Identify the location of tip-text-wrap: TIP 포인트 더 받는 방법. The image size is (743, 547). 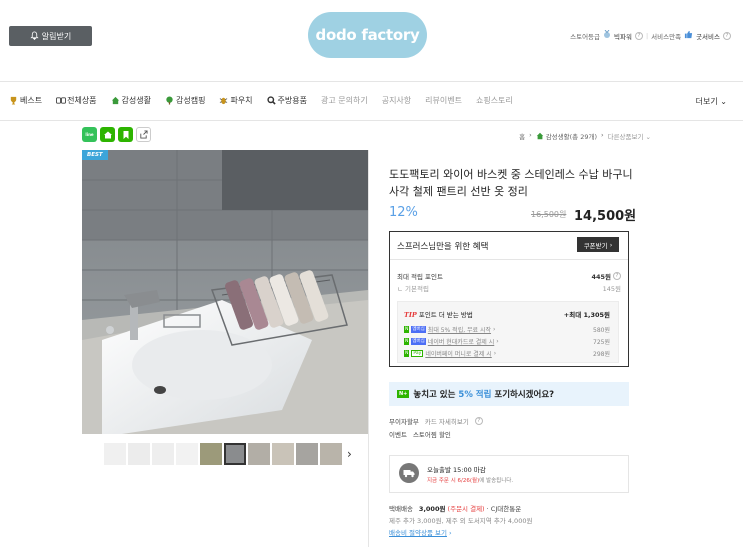
(438, 314).